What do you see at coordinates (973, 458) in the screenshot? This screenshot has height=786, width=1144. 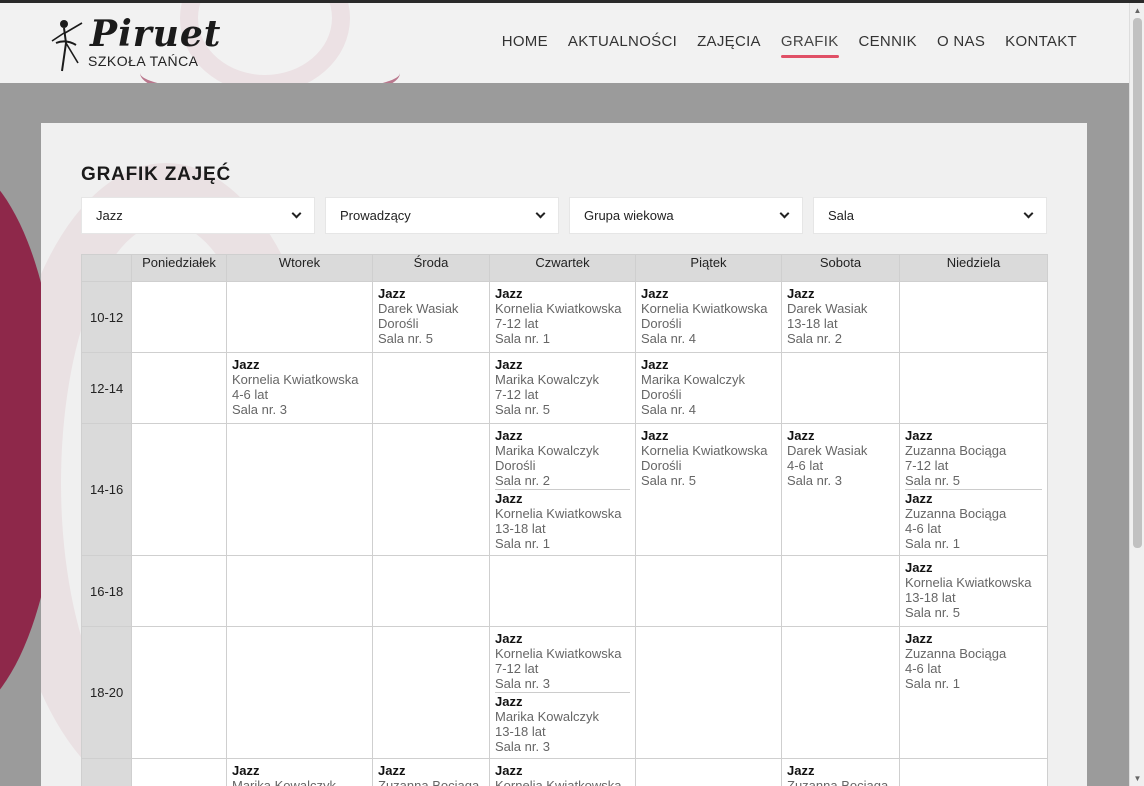 I see `class-entry: Jazz Zuzanna Bociąga 7-12 lat Sala nr. 5` at bounding box center [973, 458].